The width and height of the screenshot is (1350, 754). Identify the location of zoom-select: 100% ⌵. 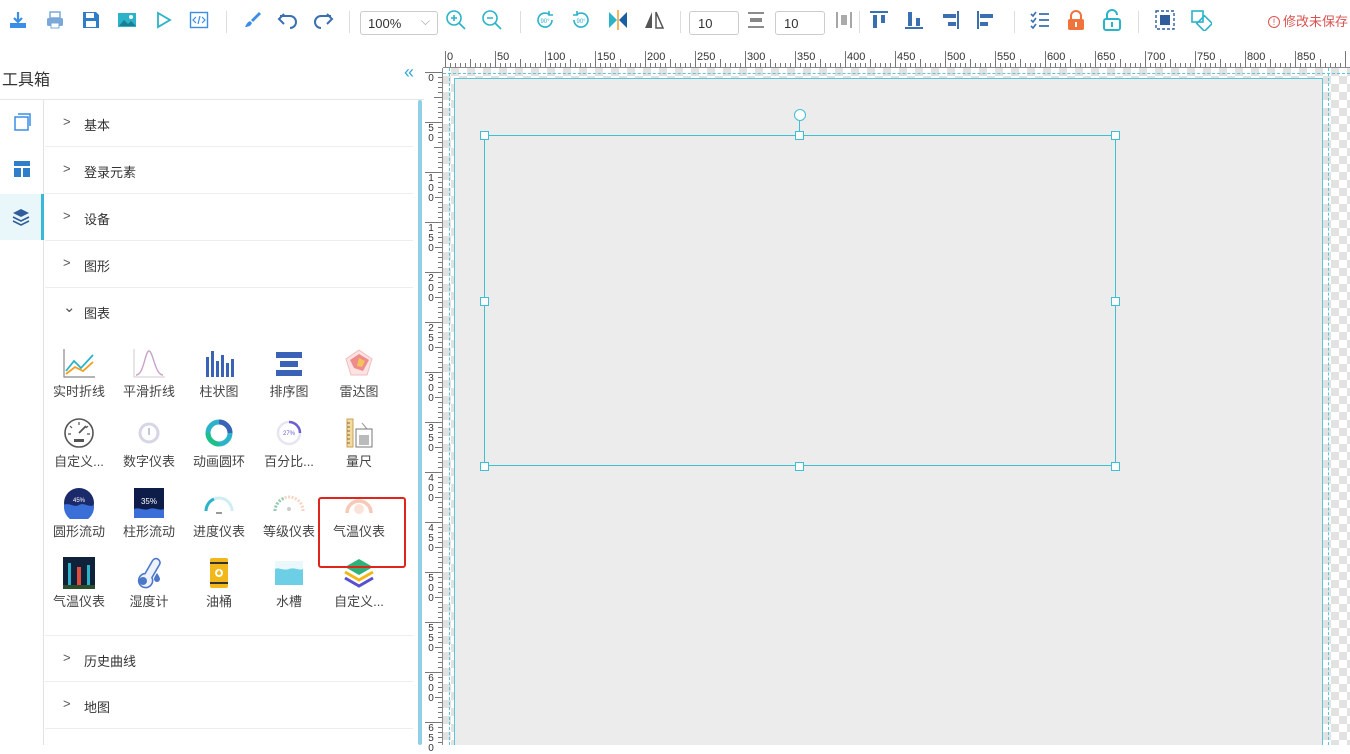
(399, 23).